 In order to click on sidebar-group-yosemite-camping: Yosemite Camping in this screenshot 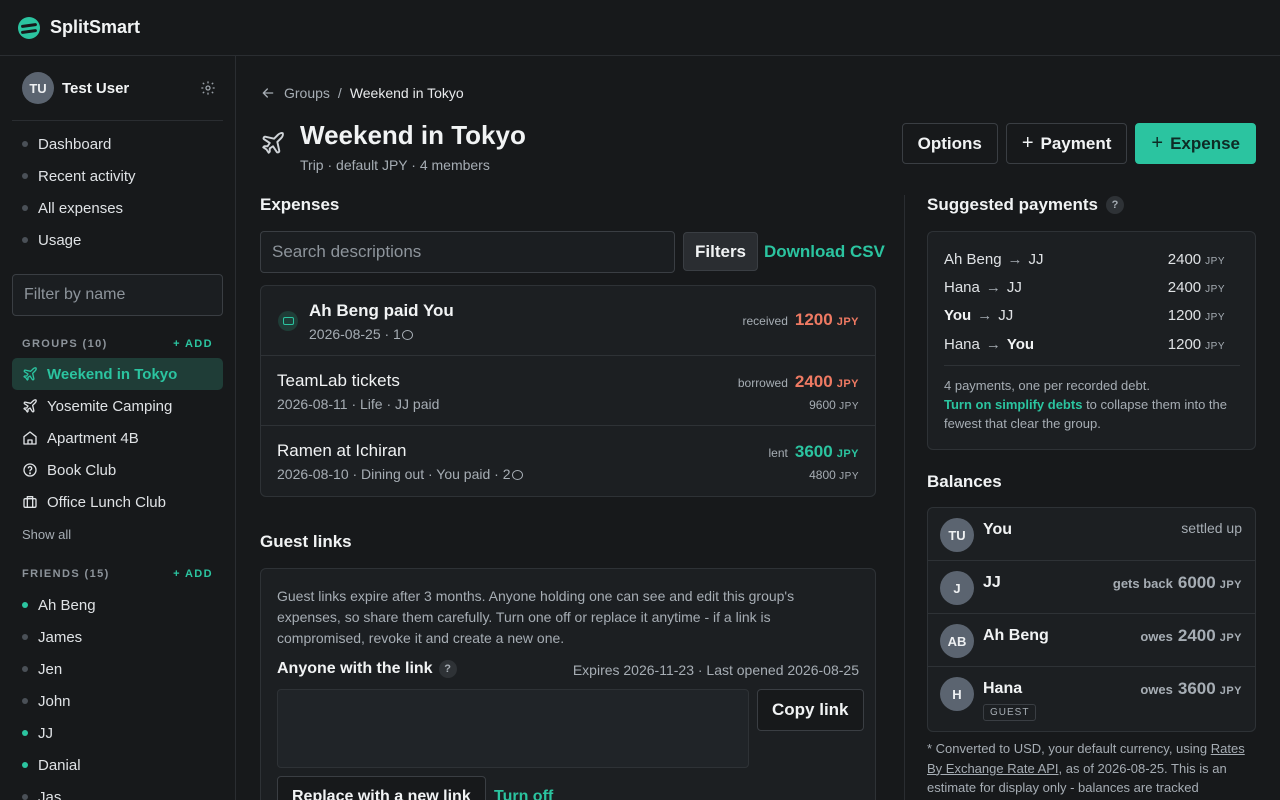, I will do `click(117, 406)`.